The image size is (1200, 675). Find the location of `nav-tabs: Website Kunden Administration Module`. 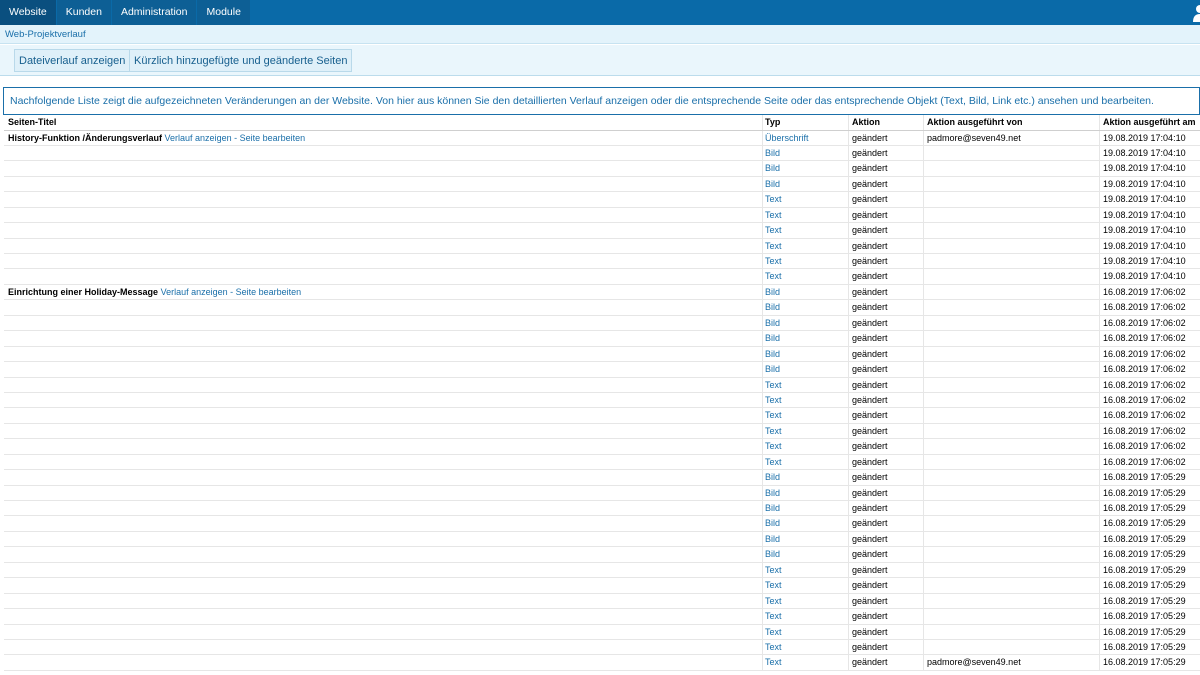

nav-tabs: Website Kunden Administration Module is located at coordinates (600, 12).